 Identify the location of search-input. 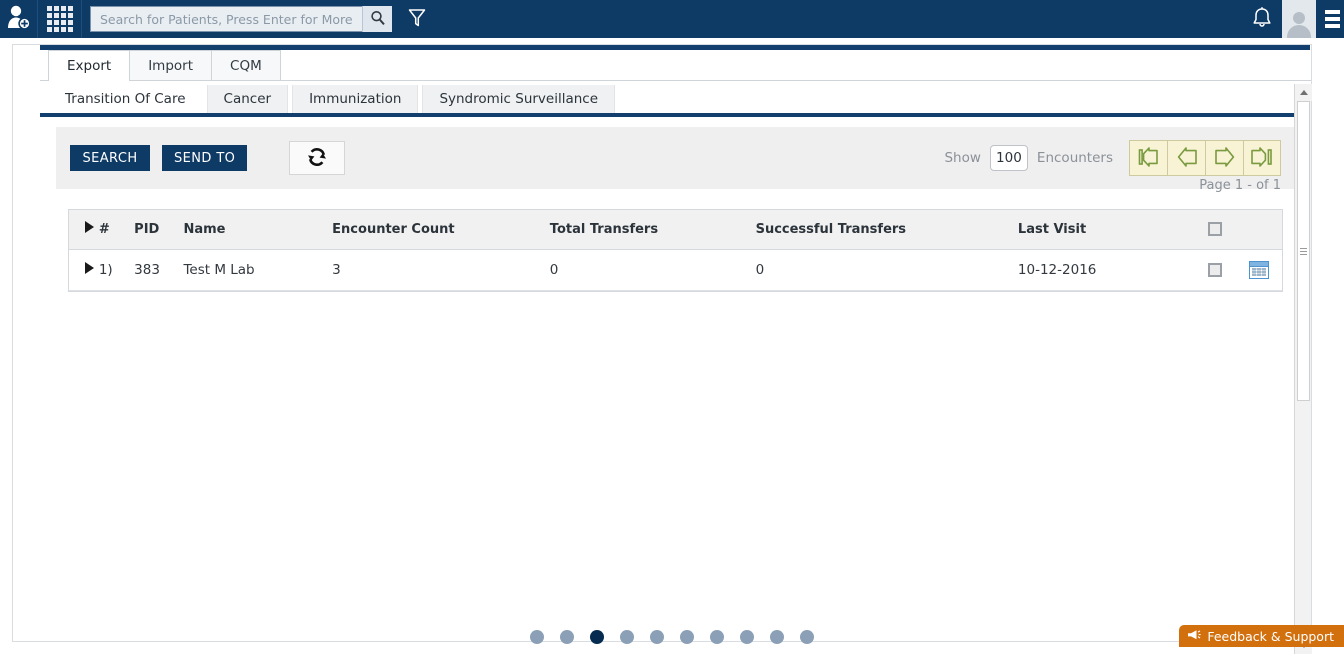
(241, 19).